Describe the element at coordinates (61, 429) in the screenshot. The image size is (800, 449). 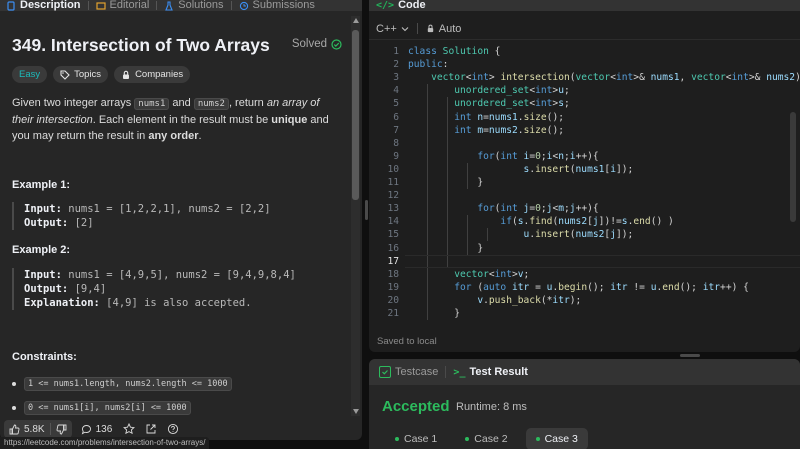
I see `dislike-button` at that location.